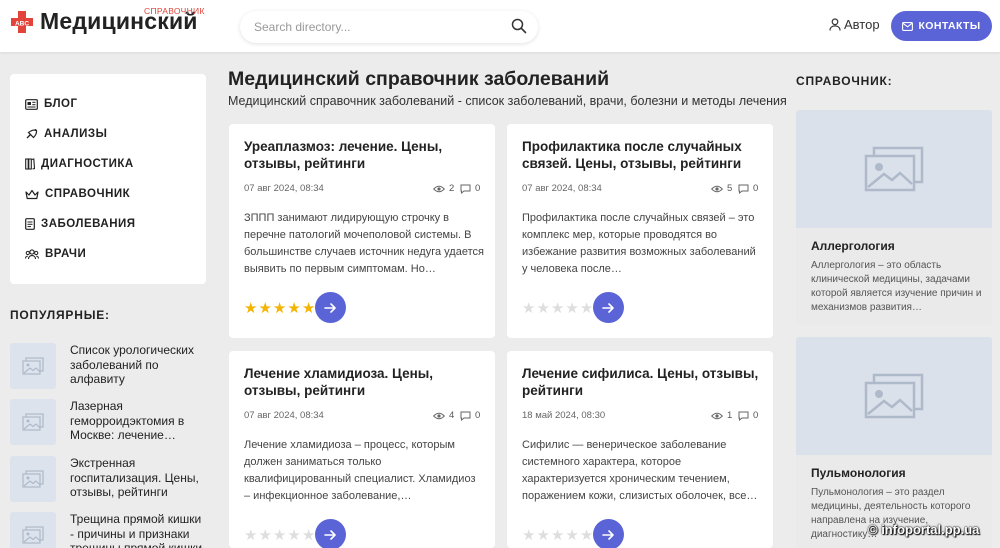  I want to click on author-link: Автор, so click(854, 24).